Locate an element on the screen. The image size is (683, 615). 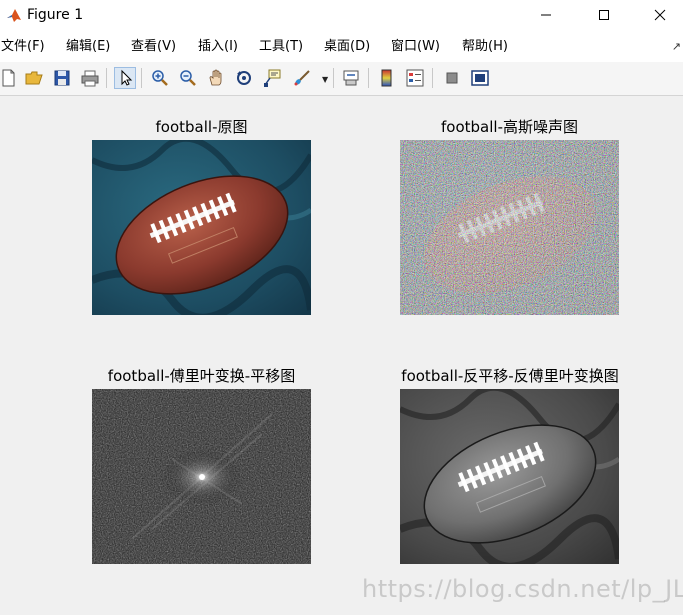
menu-help: 帮助(H) is located at coordinates (485, 47).